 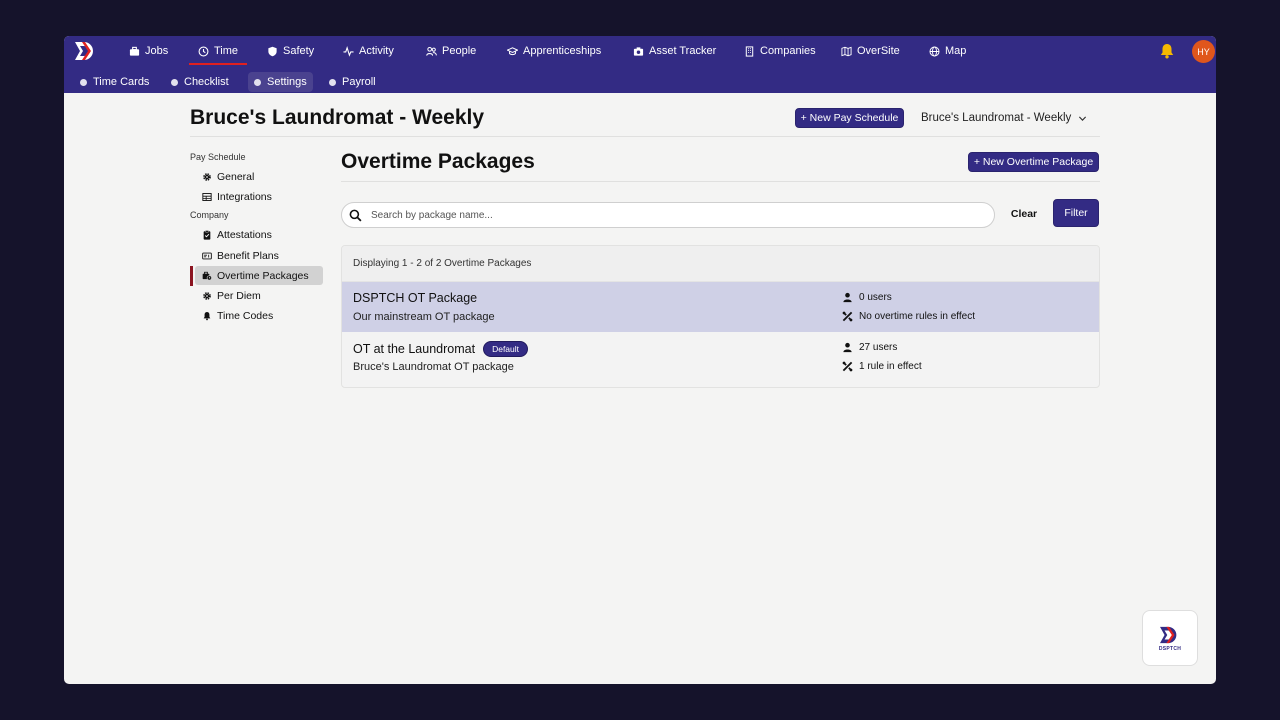 I want to click on notification-bell-icon, so click(x=1167, y=51).